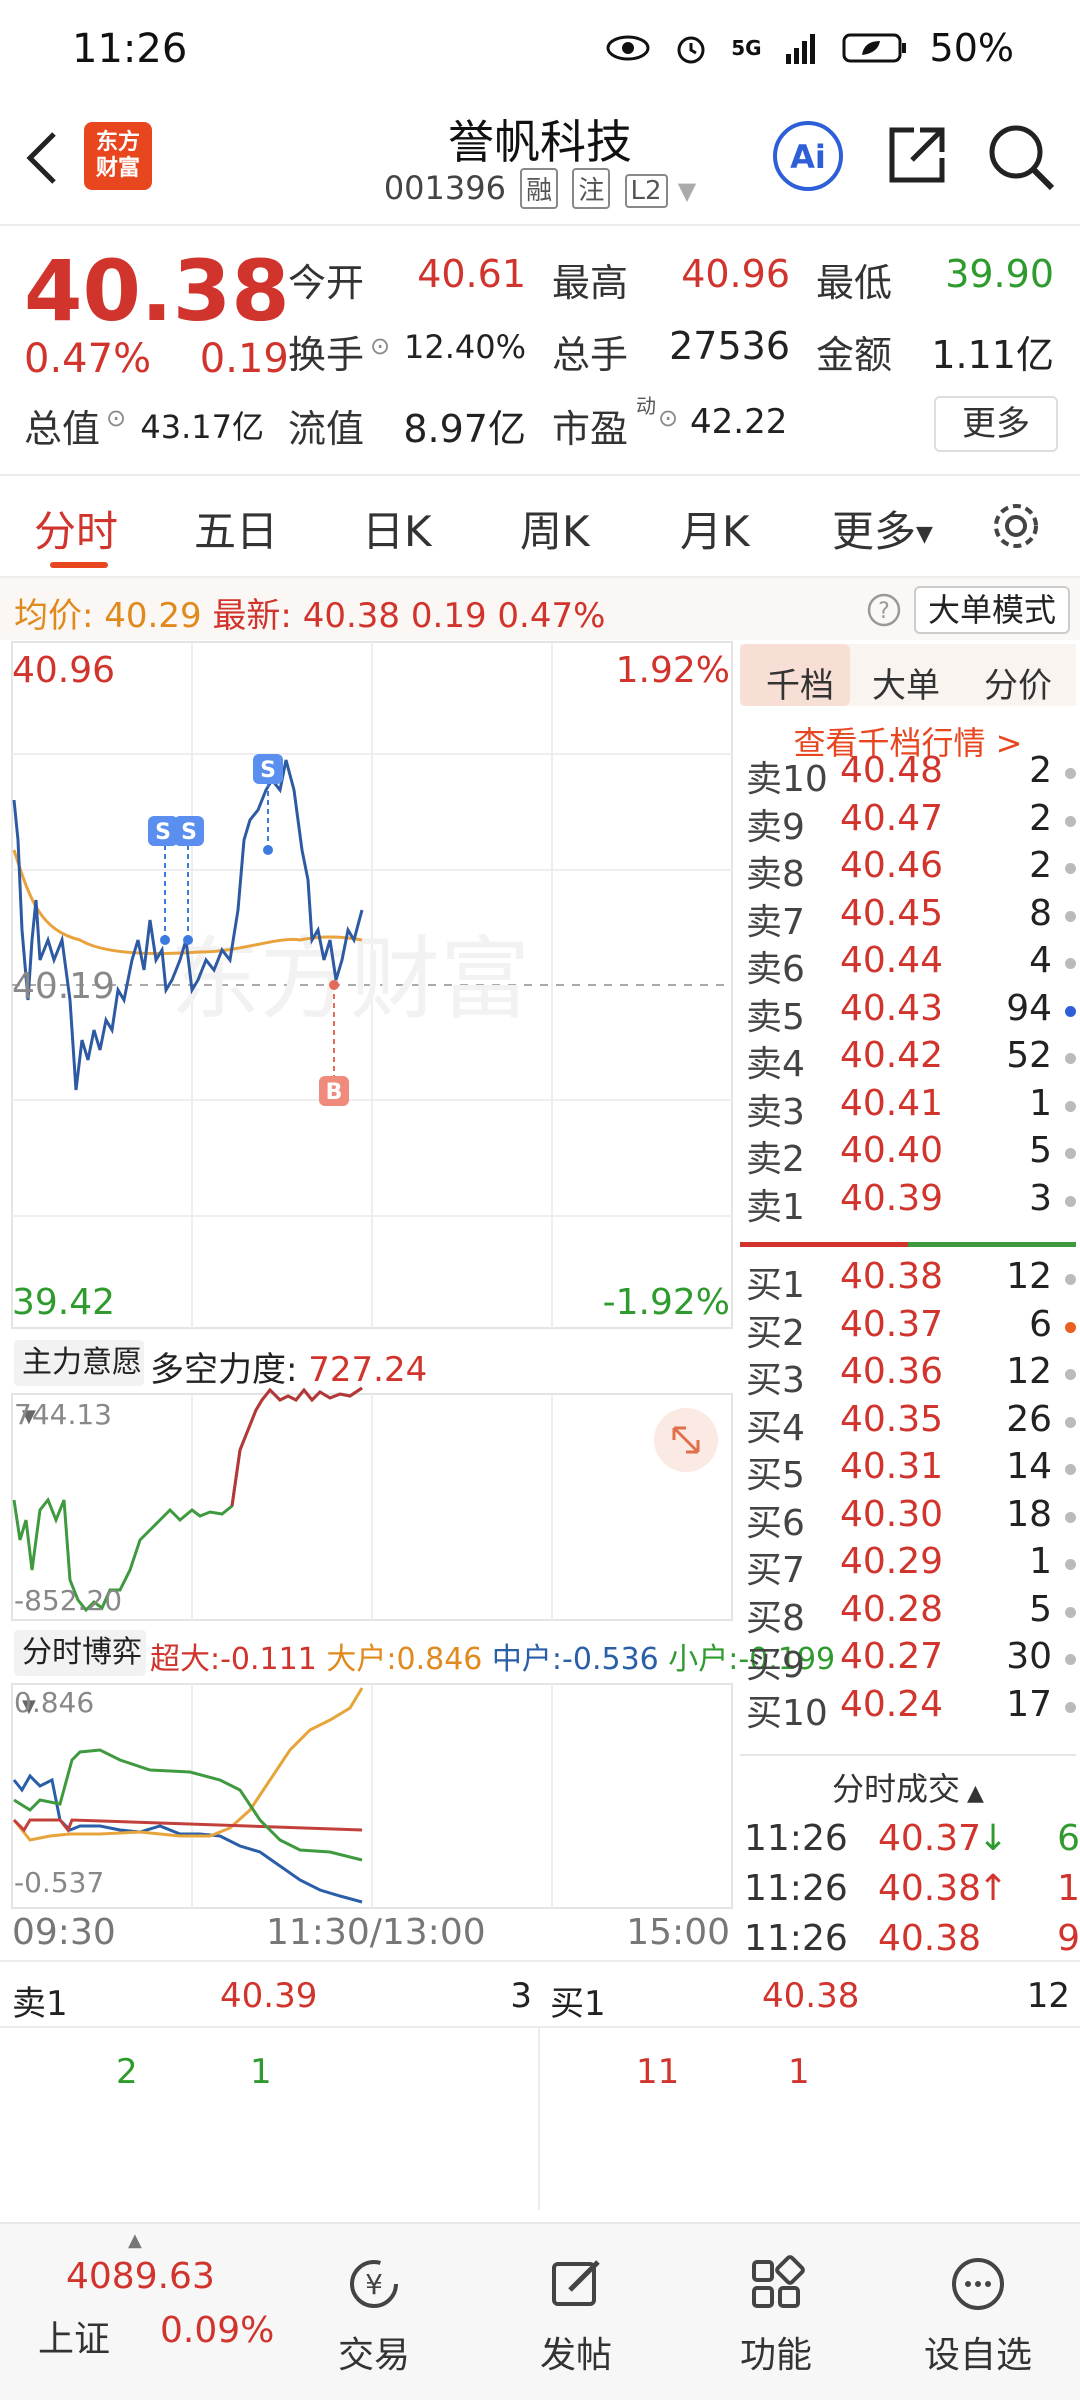  I want to click on legend-mid-label: 中户:, so click(527, 1659).